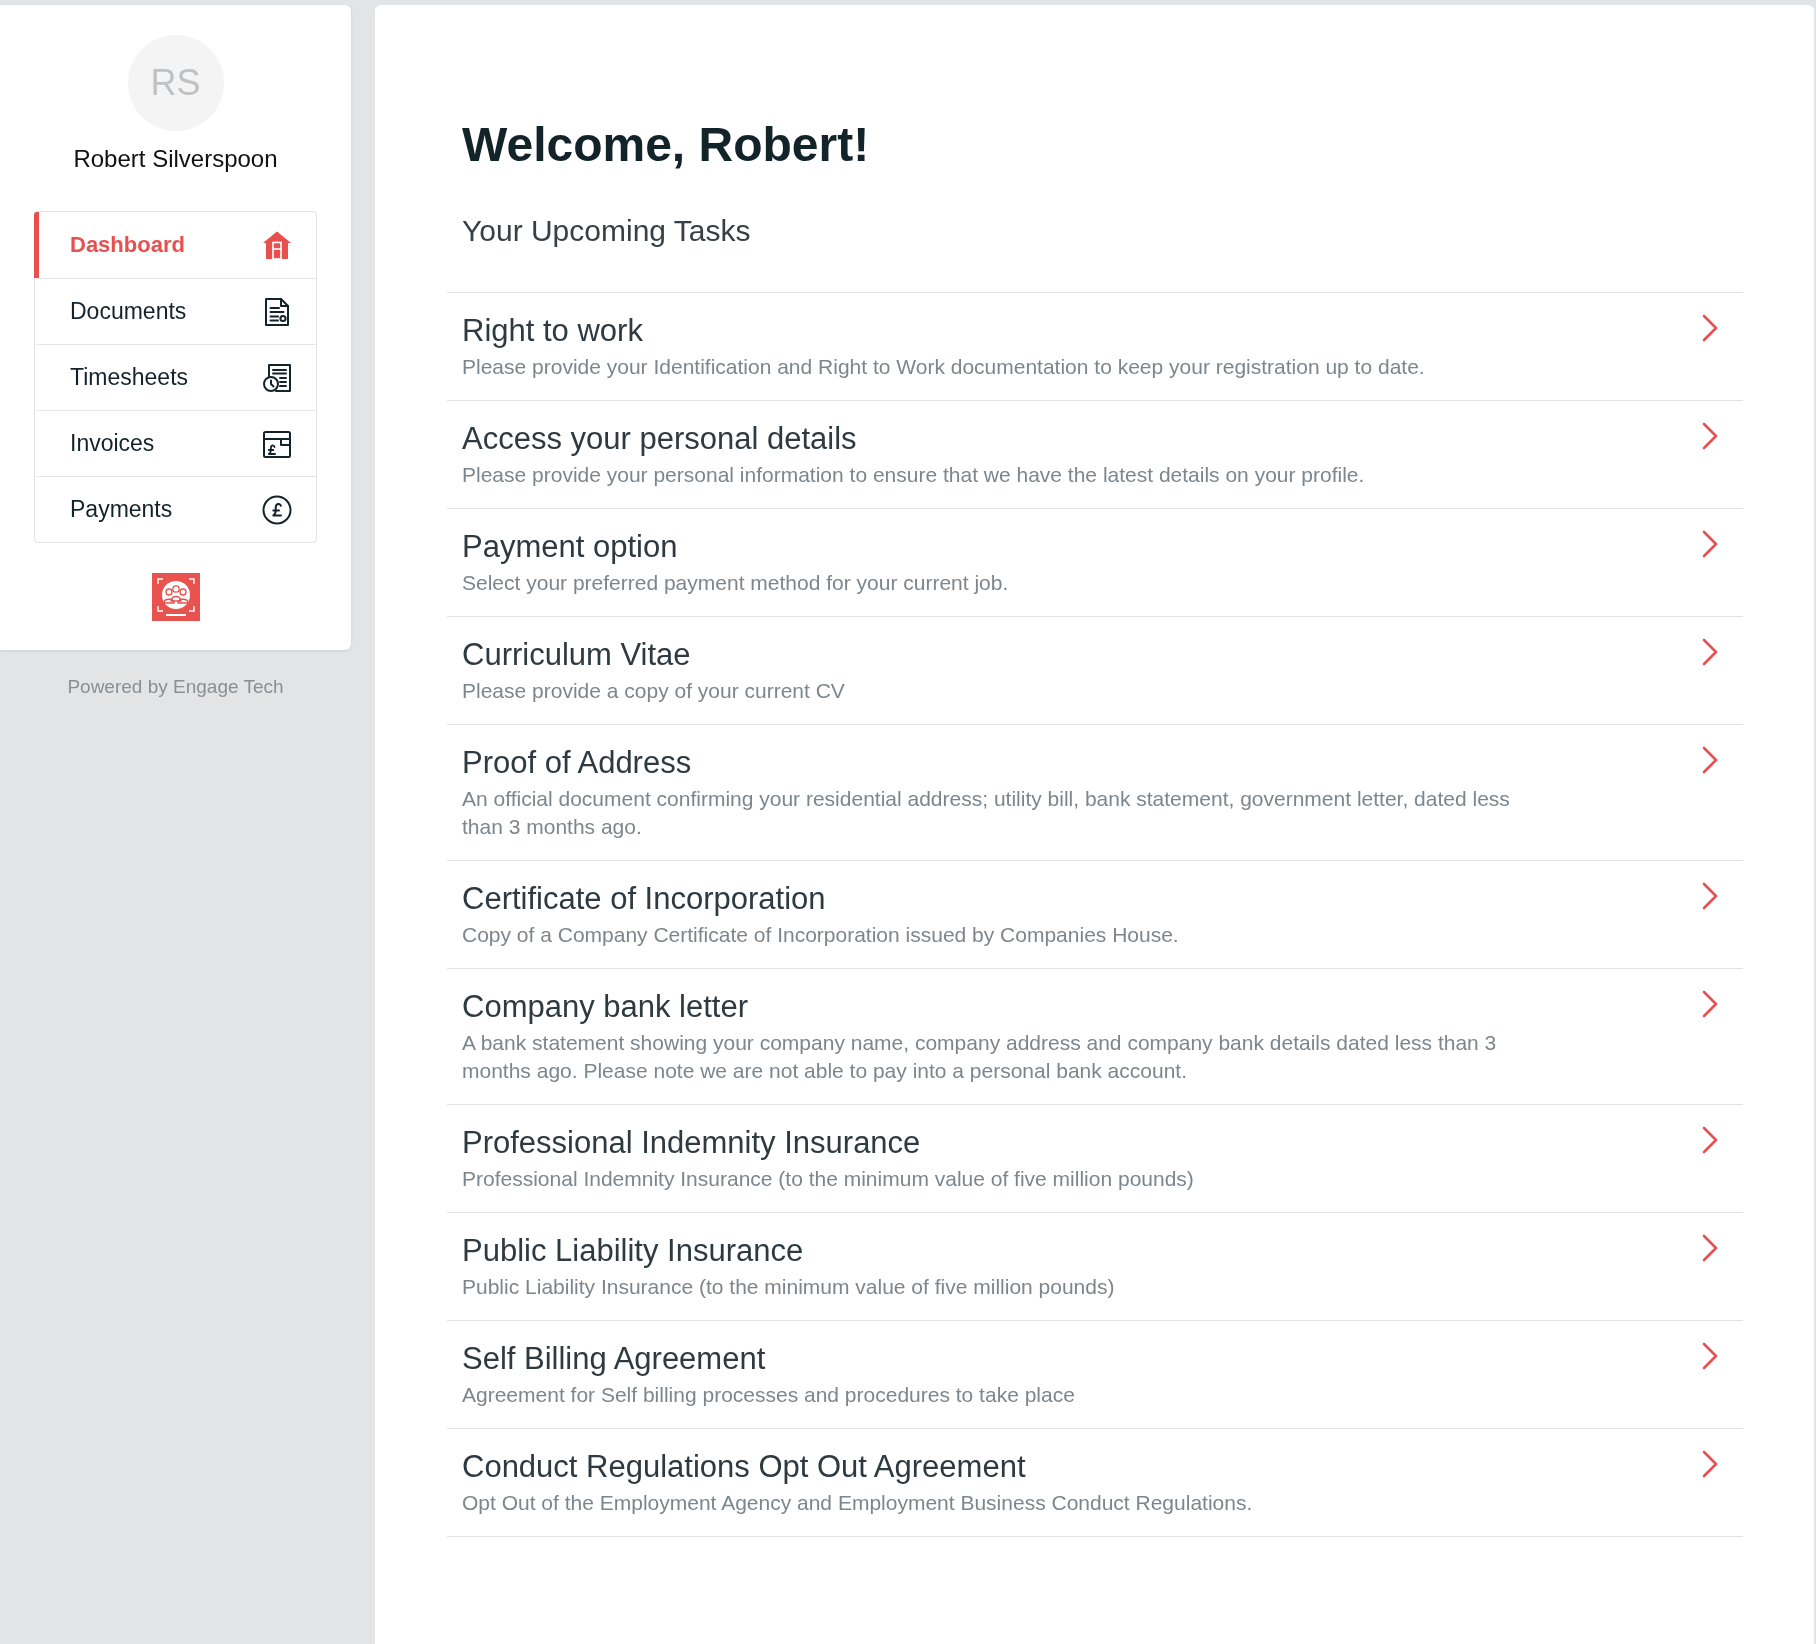  What do you see at coordinates (277, 245) in the screenshot?
I see `home-icon` at bounding box center [277, 245].